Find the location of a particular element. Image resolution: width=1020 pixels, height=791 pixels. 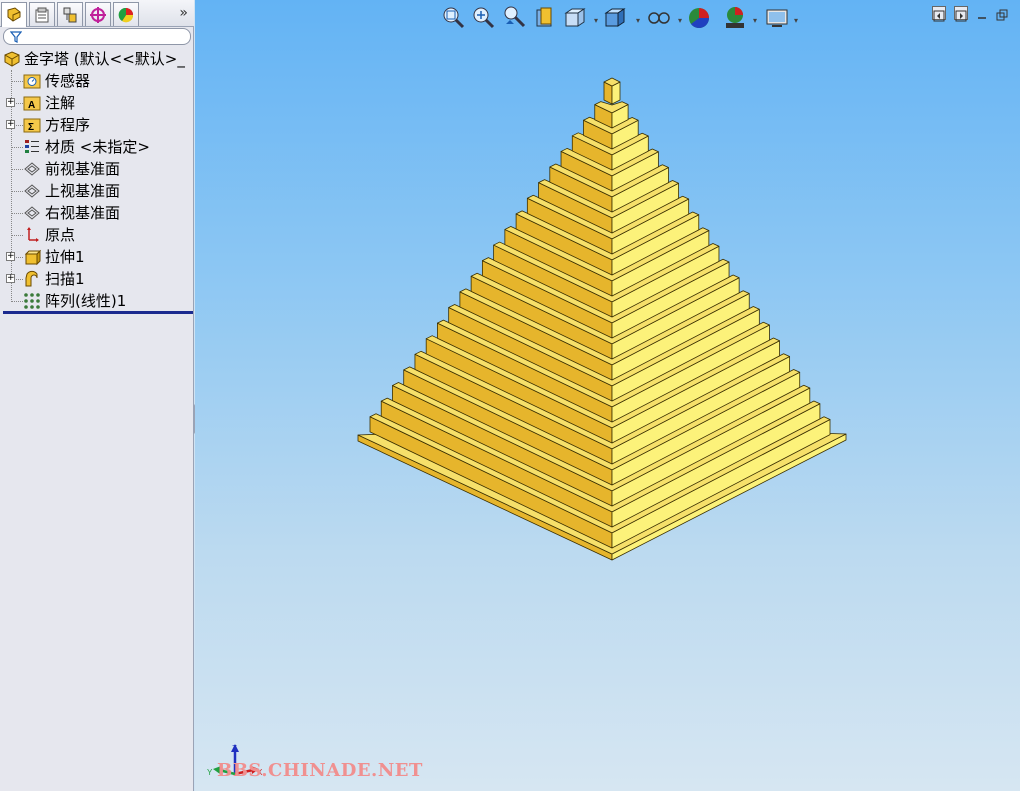

tree-item: 上视基准面 is located at coordinates (97, 191).